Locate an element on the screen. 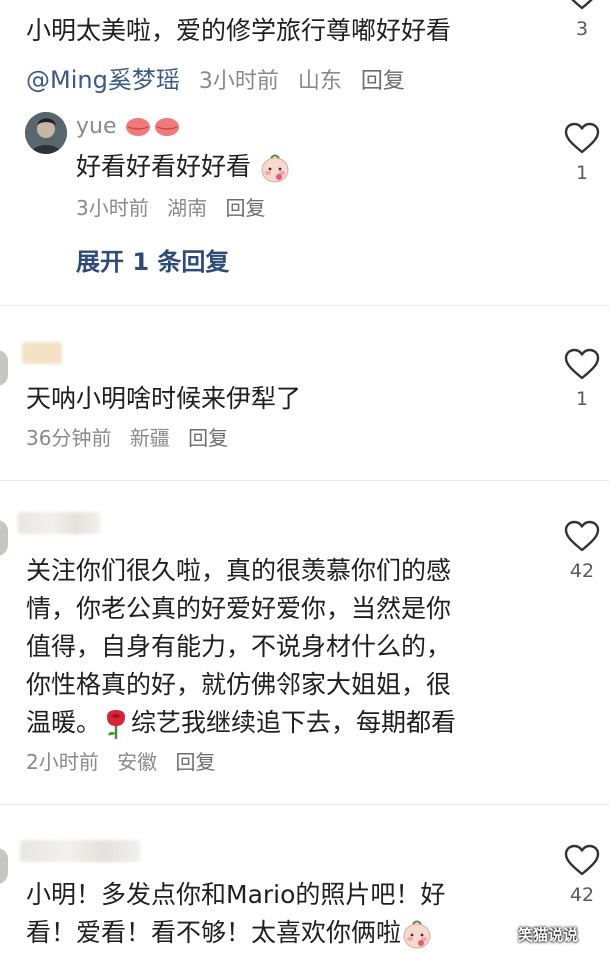 The image size is (609, 953). sub-reply-time: 3小时前 is located at coordinates (112, 208).